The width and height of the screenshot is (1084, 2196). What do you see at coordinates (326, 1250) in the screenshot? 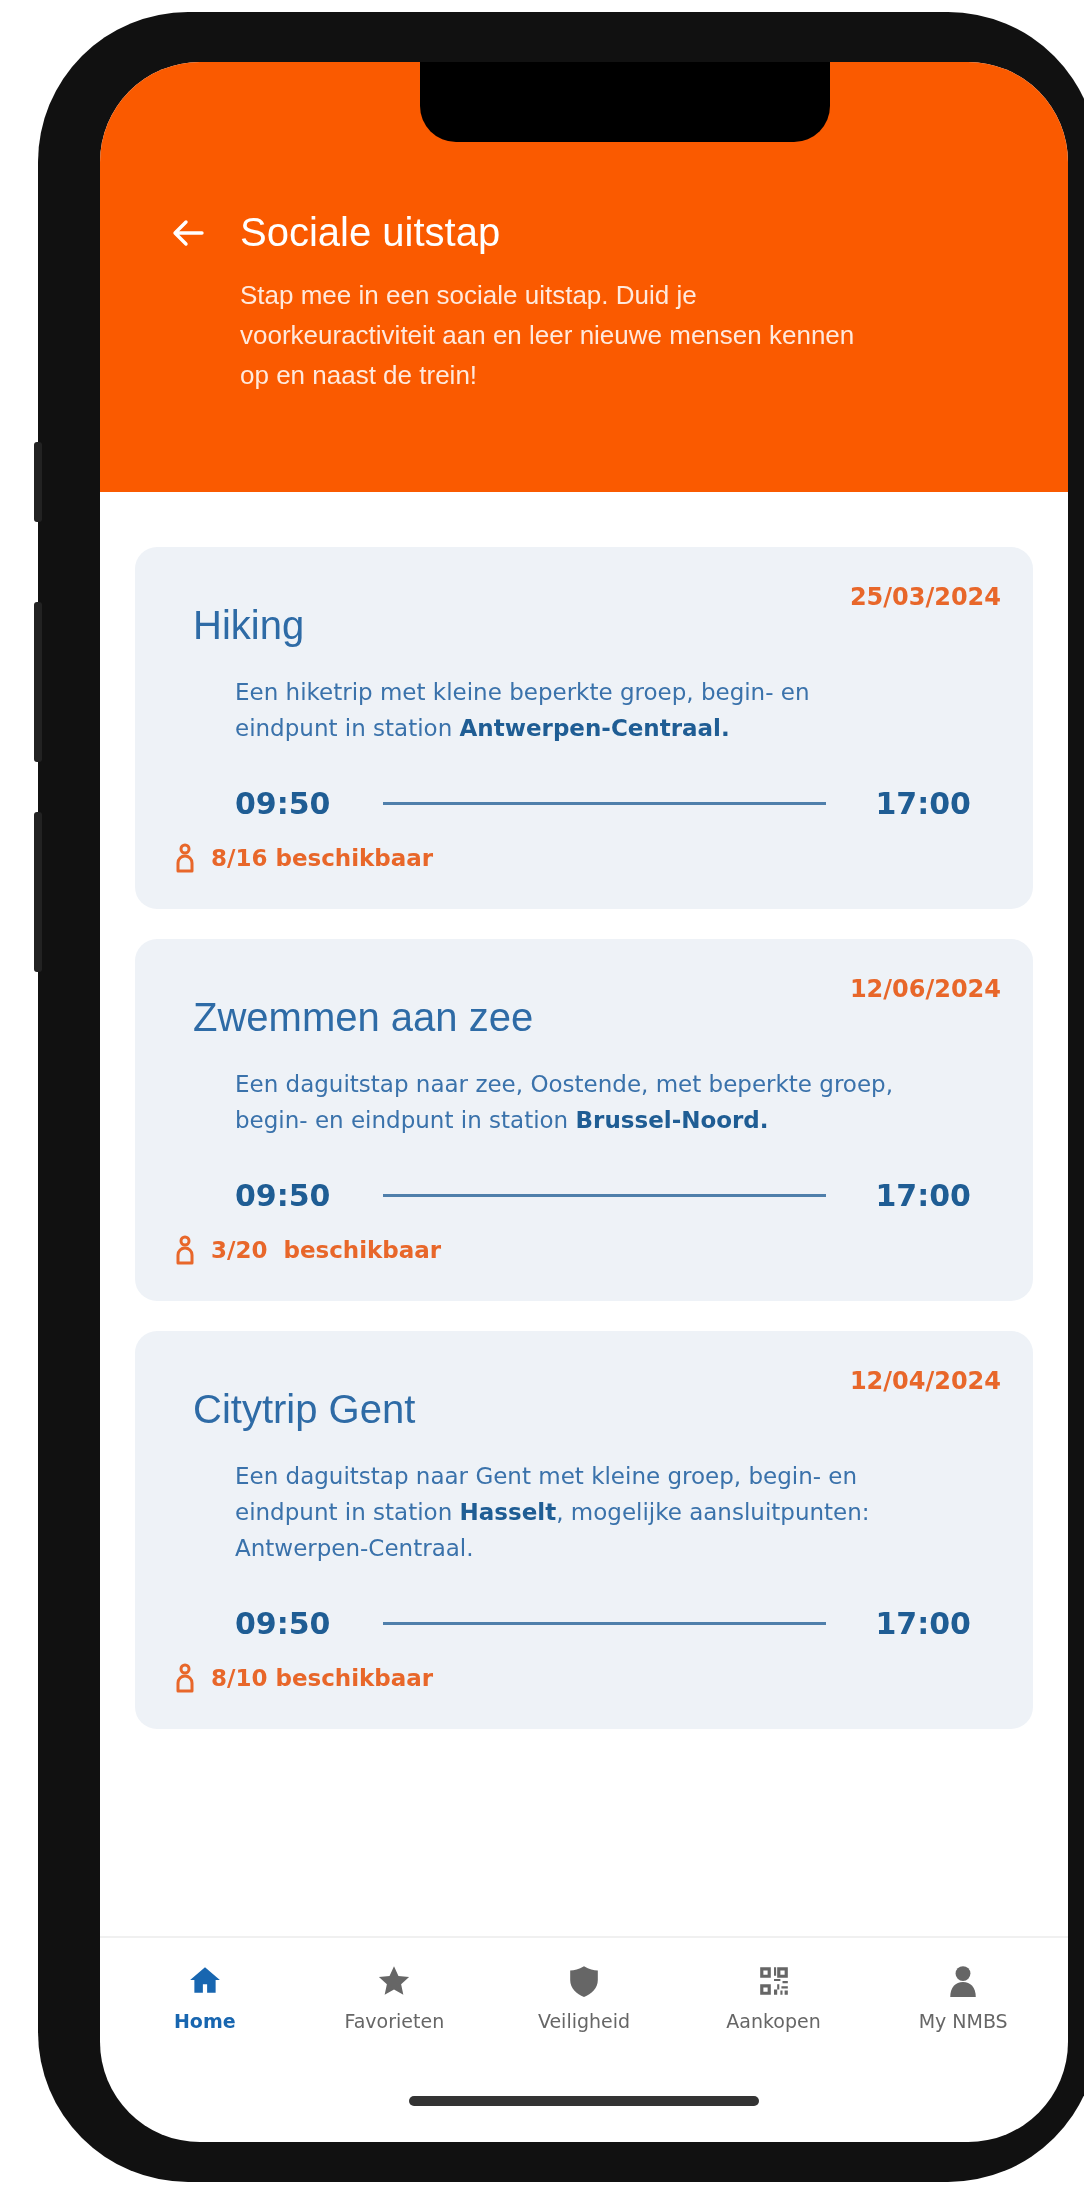
I see `availability-text: 3/20 beschikbaar` at bounding box center [326, 1250].